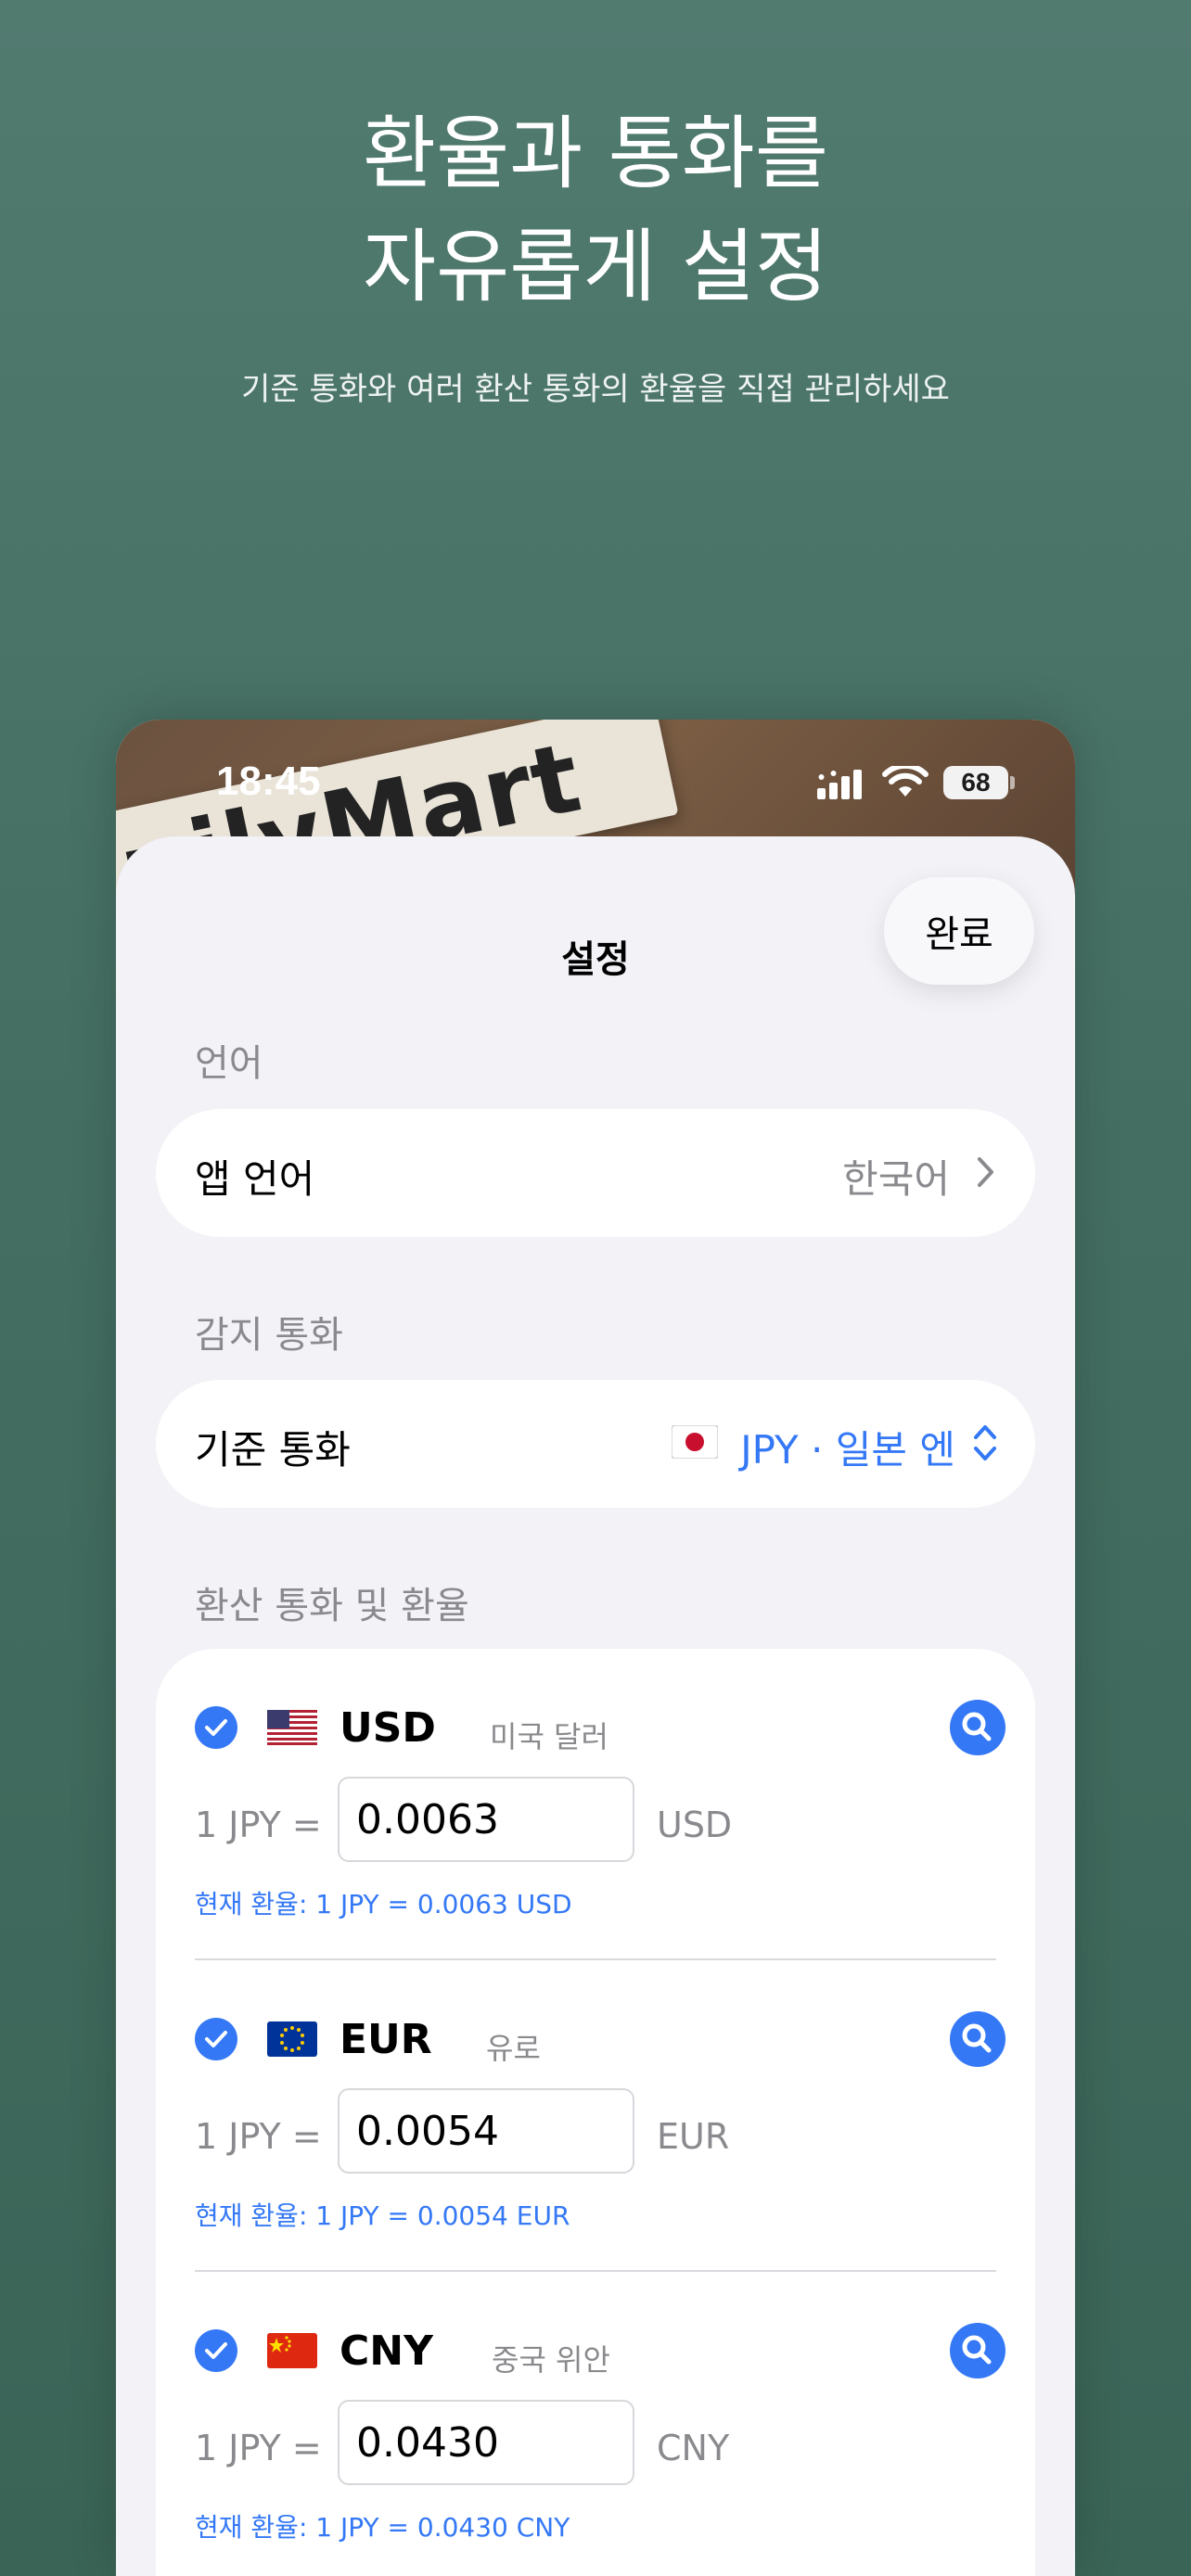 The image size is (1191, 2576). Describe the element at coordinates (595, 1444) in the screenshot. I see `base-currency-row: 기준 통화 JPY · 일본 엔` at that location.